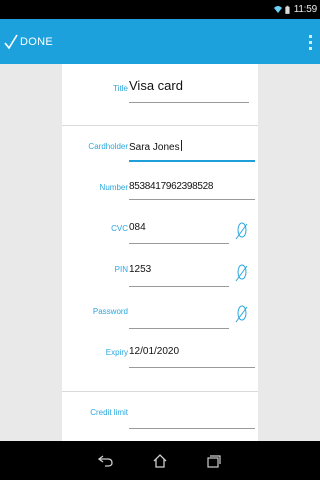 Image resolution: width=320 pixels, height=480 pixels. What do you see at coordinates (160, 9) in the screenshot?
I see `status-bar: 11:59` at bounding box center [160, 9].